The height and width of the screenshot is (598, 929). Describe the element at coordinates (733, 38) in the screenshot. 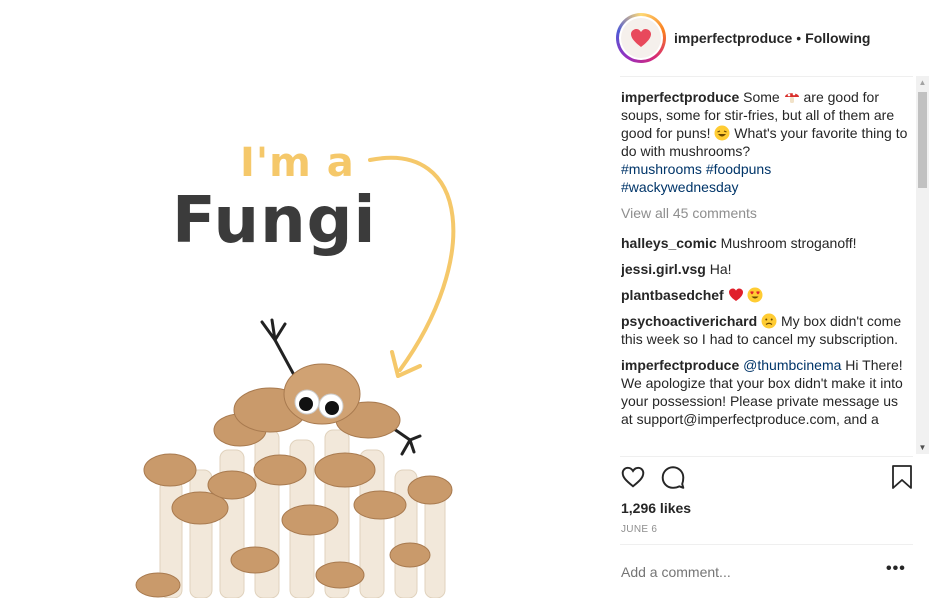

I see `header-username: imperfectproduce` at that location.